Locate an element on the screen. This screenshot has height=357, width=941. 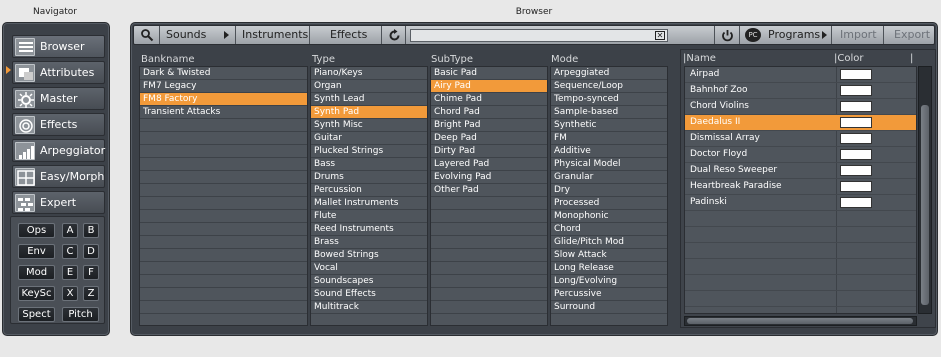
type-list-item: Soundscapes is located at coordinates (369, 281).